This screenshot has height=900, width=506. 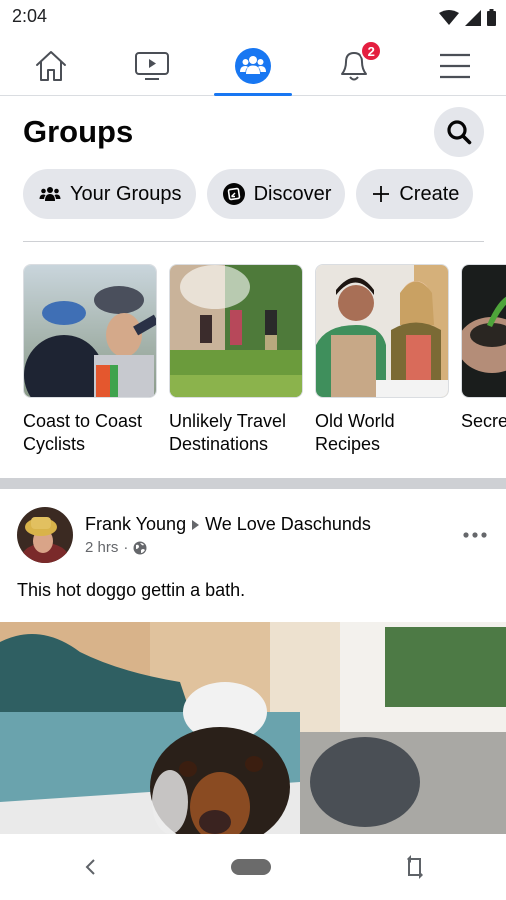 I want to click on signal-icon, so click(x=473, y=17).